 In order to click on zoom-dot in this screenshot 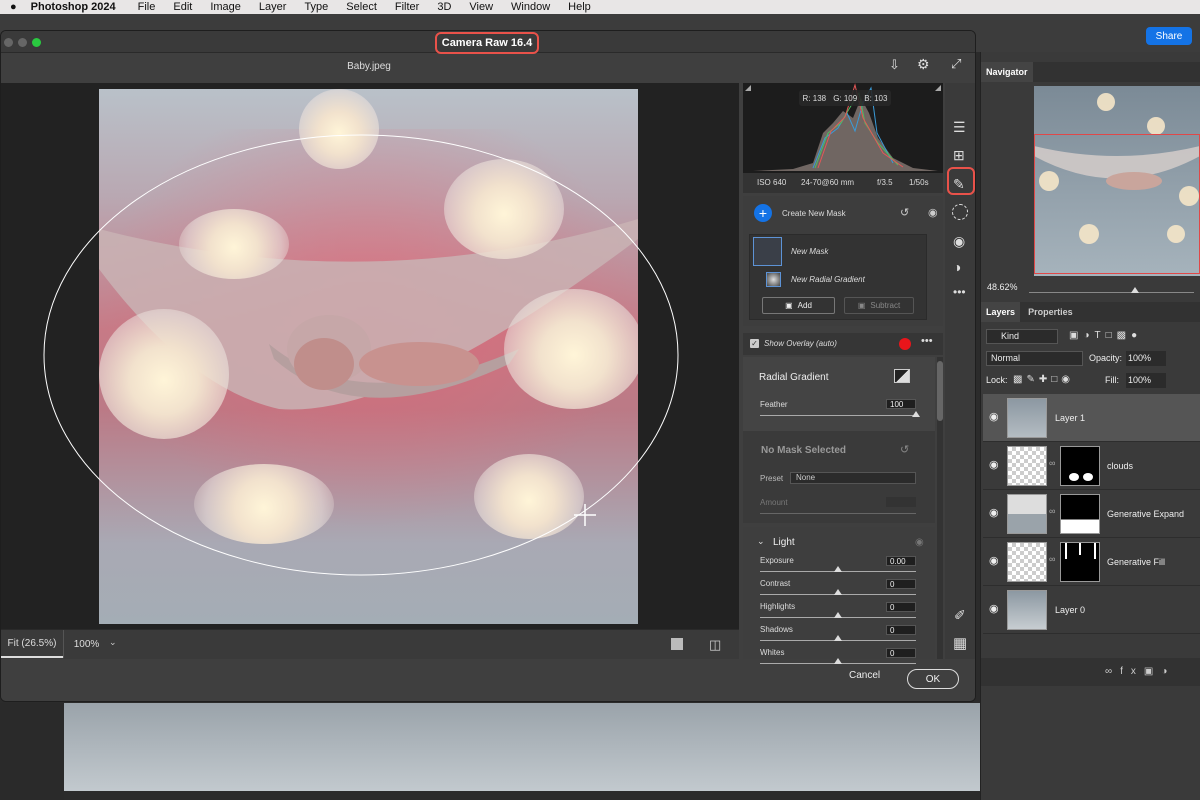, I will do `click(36, 42)`.